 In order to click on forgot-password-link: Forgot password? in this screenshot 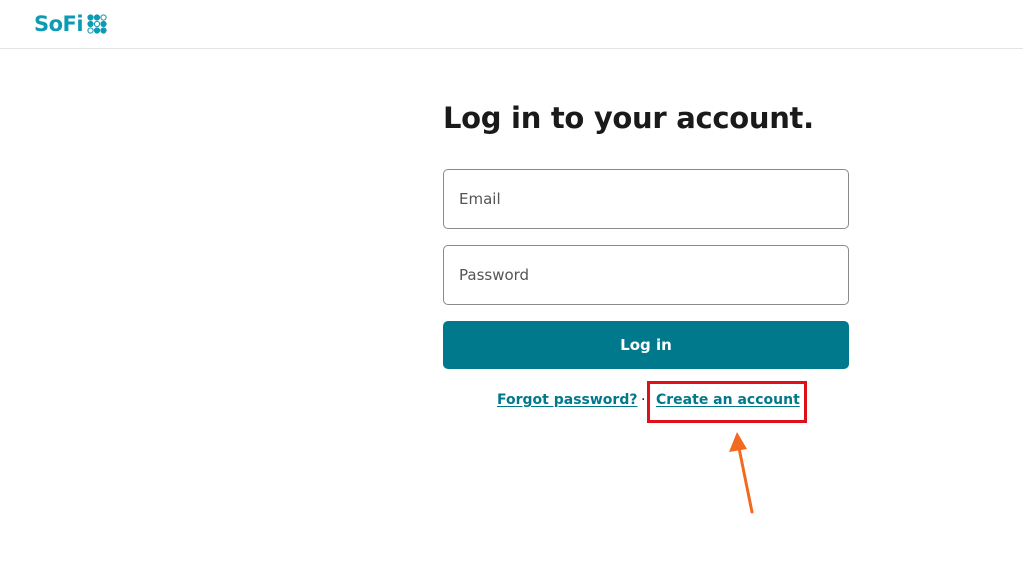, I will do `click(567, 400)`.